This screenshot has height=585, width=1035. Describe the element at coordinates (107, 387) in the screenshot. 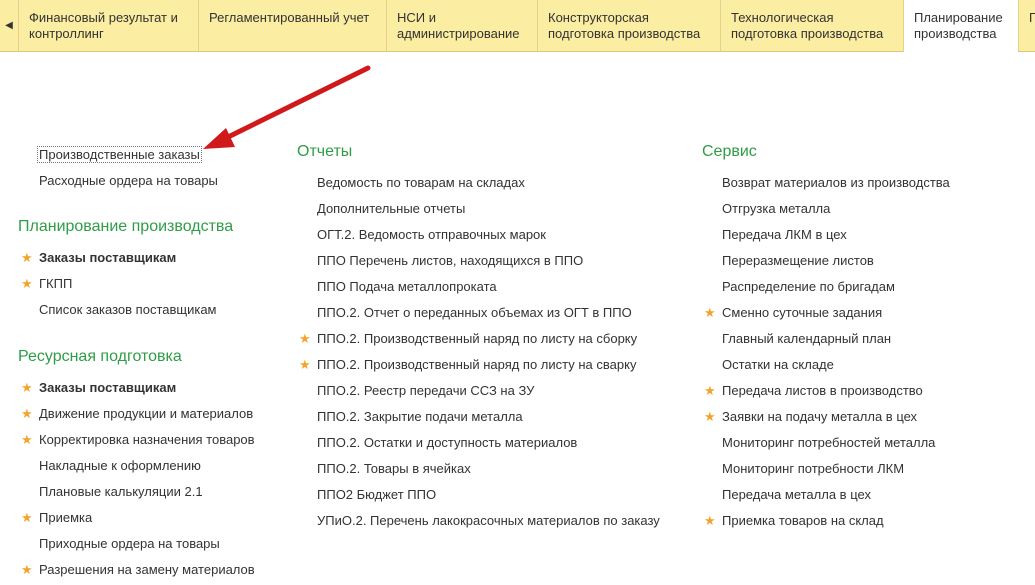

I see `link-supplier-orders-2: Заказы поставщикам` at that location.